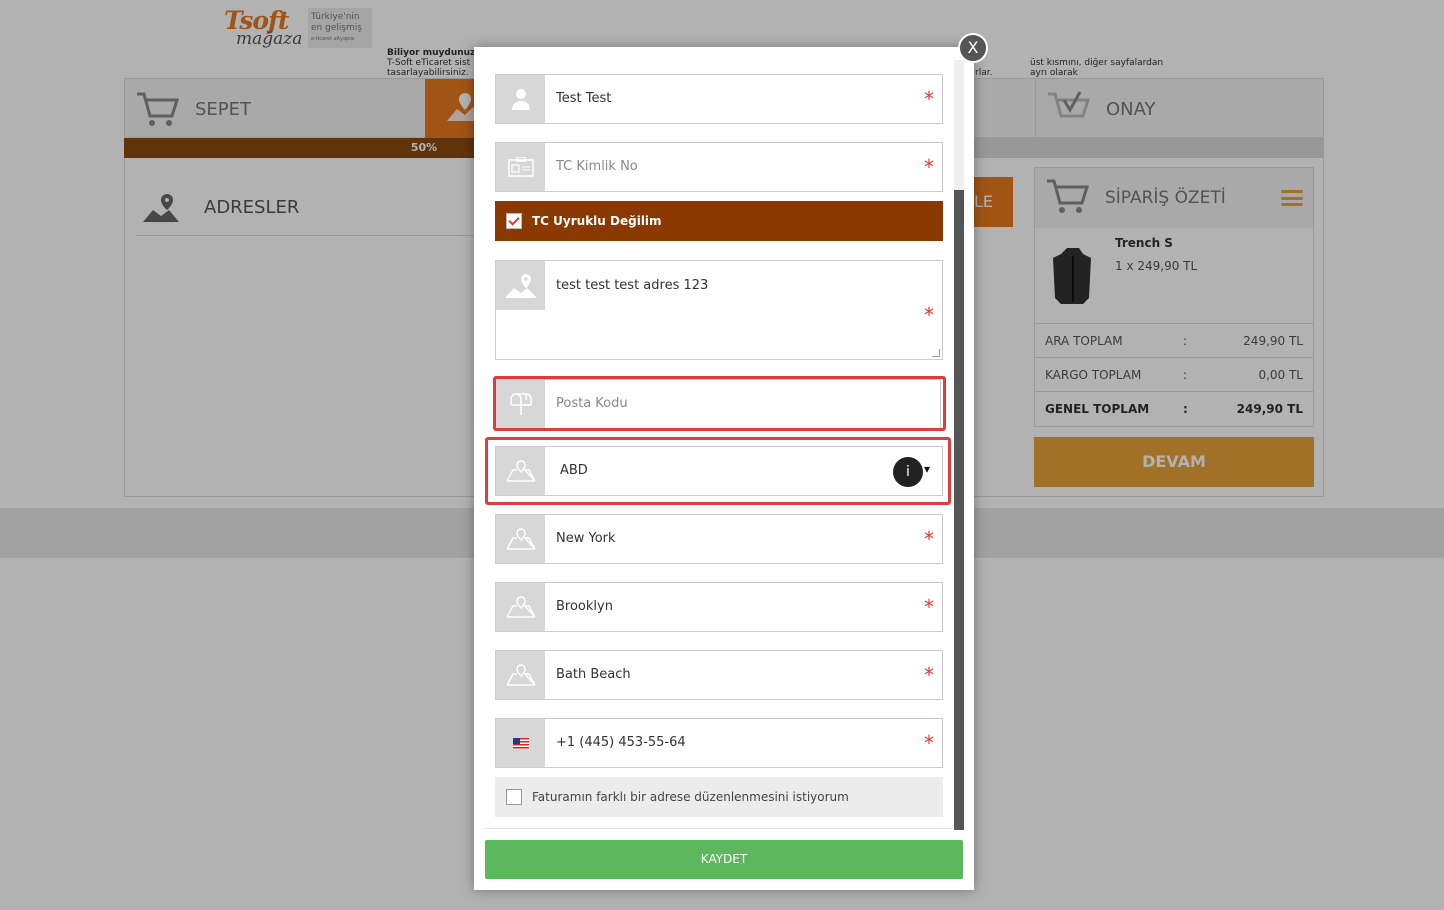  What do you see at coordinates (936, 353) in the screenshot?
I see `resize-grip-icon` at bounding box center [936, 353].